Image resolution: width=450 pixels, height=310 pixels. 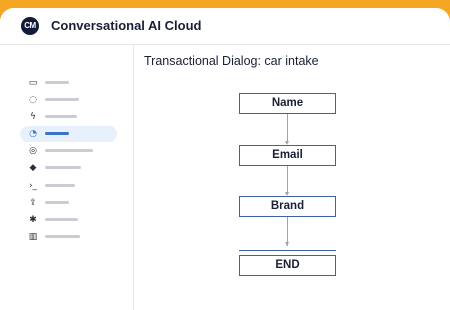 I want to click on title-bar: CM Conversational AI Cloud, so click(x=225, y=26).